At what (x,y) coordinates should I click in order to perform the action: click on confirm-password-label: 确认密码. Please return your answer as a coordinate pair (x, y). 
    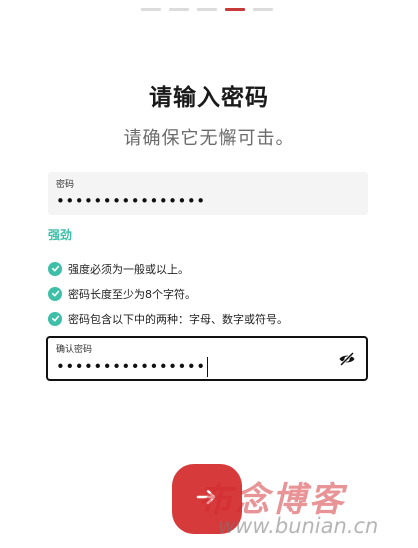
    Looking at the image, I should click on (74, 350).